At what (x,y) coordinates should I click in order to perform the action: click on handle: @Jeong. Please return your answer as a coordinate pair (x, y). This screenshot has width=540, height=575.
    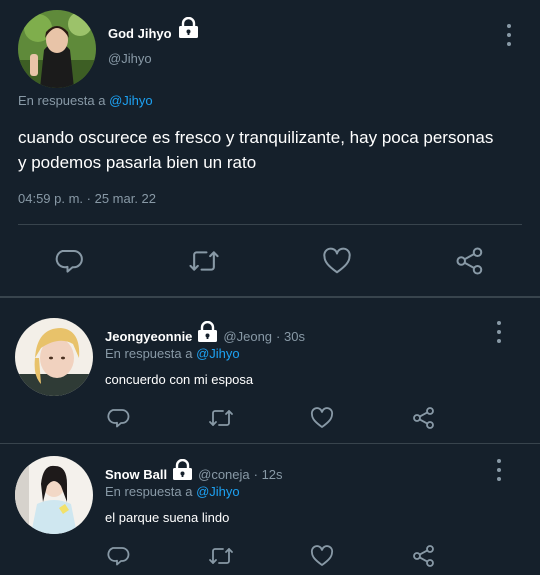
    Looking at the image, I should click on (247, 336).